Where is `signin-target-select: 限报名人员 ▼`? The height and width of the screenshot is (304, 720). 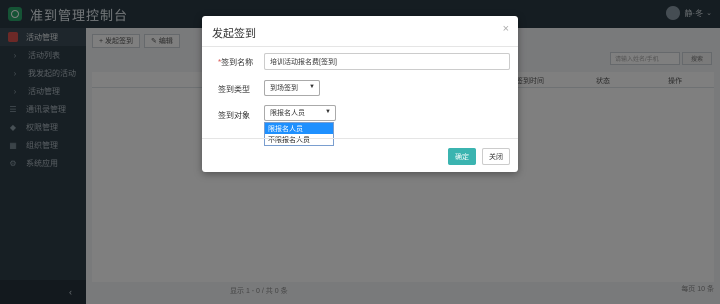
signin-target-select: 限报名人员 ▼ is located at coordinates (300, 113).